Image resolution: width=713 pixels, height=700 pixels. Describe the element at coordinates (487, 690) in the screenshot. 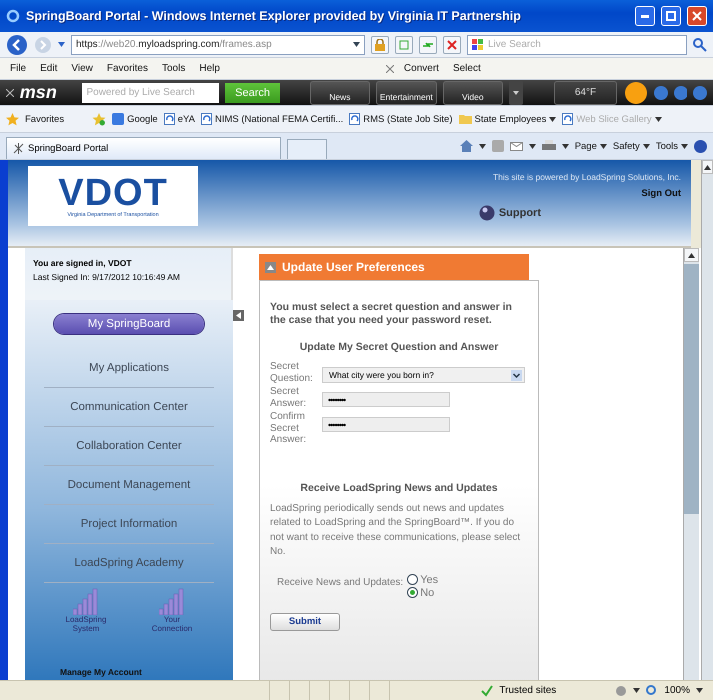

I see `check-icon` at that location.